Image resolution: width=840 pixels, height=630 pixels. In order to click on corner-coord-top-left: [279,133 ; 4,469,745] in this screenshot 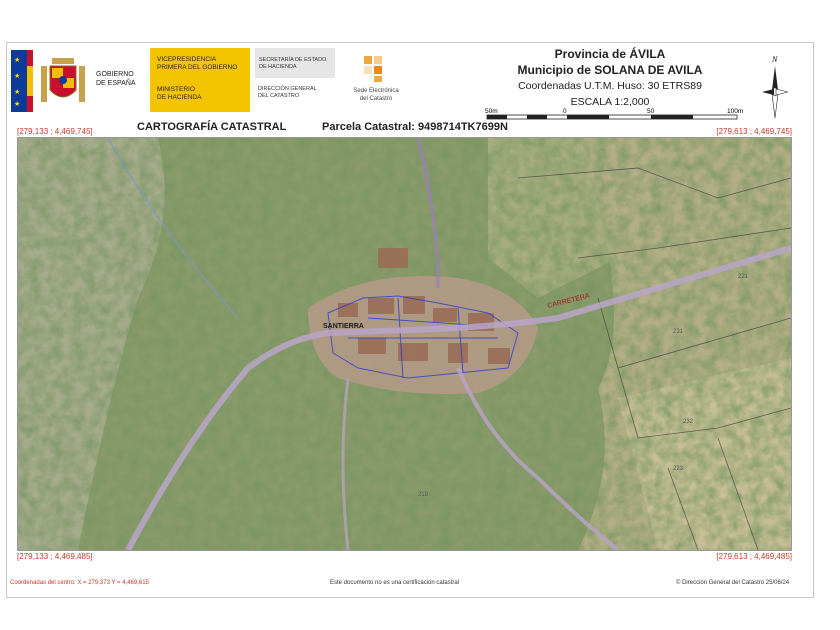, I will do `click(55, 131)`.